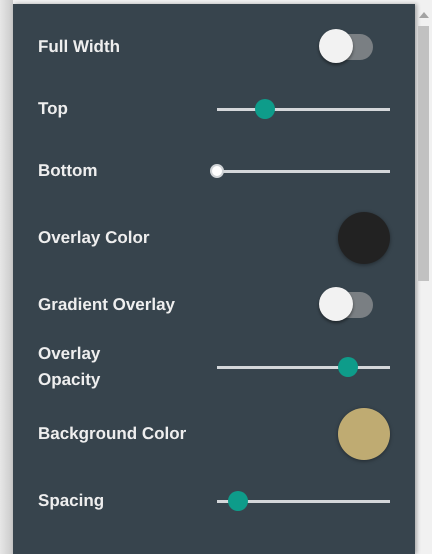 This screenshot has width=432, height=554. I want to click on setting-label: Spacing, so click(71, 501).